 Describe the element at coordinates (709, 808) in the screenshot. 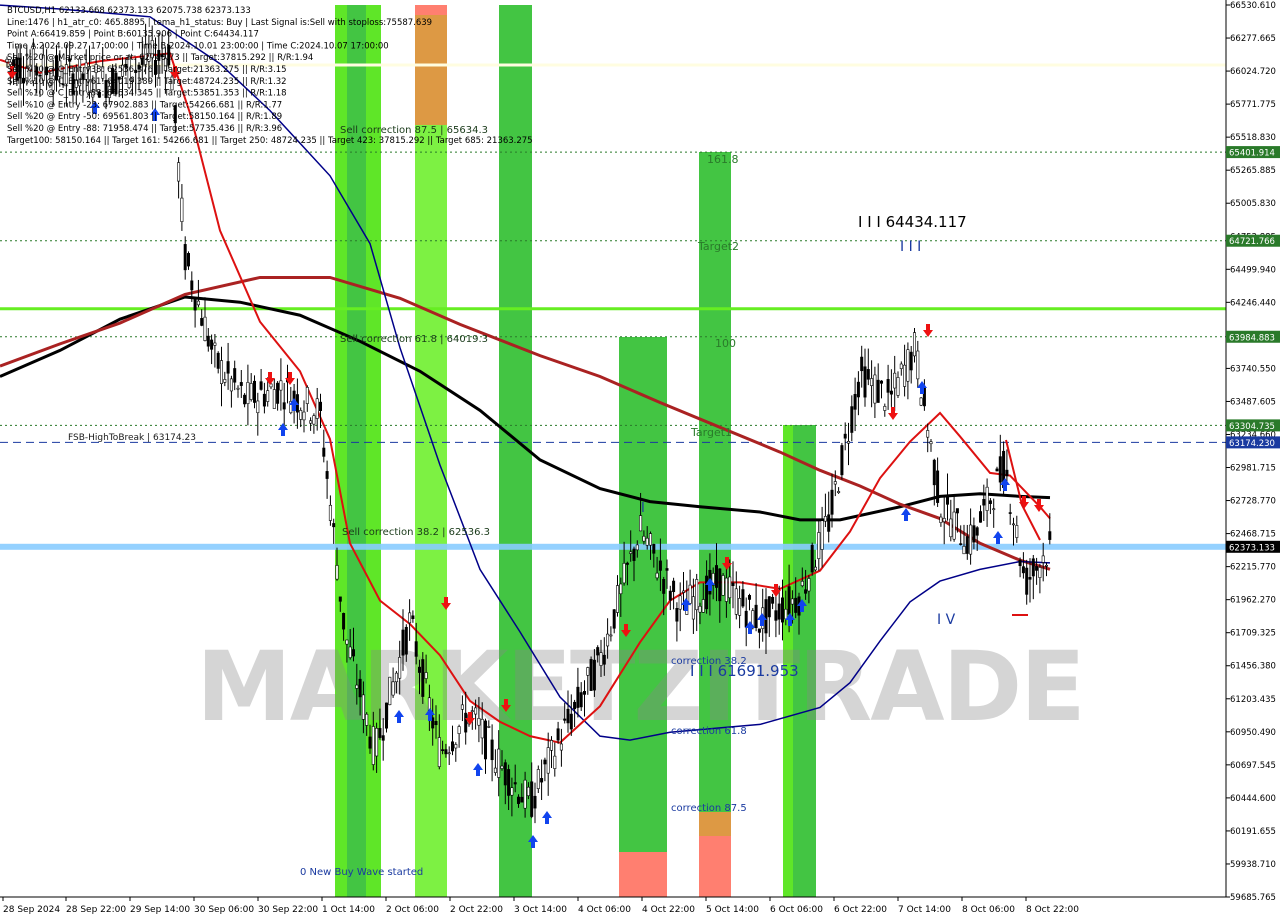

I see `correction-875-label: correction 87.5` at that location.